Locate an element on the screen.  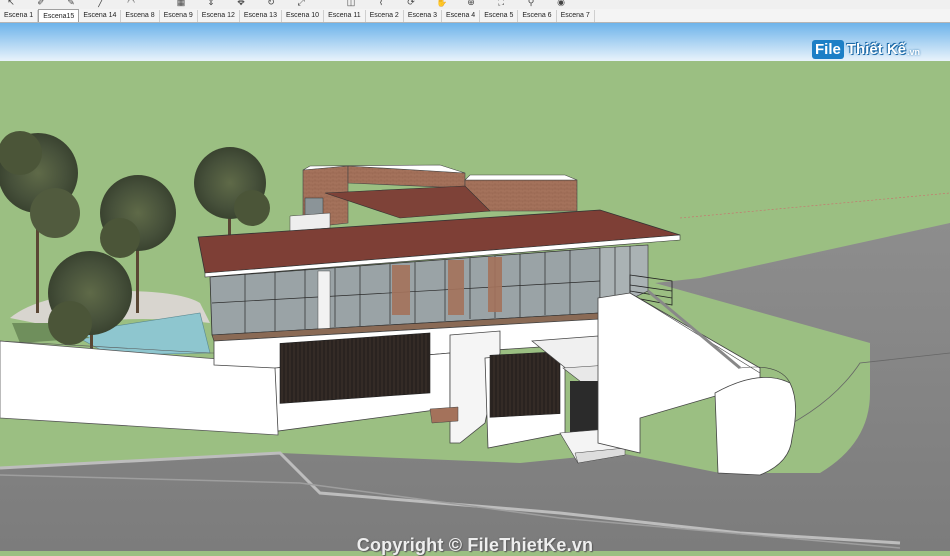
look-icon: ◉ is located at coordinates (561, 3).